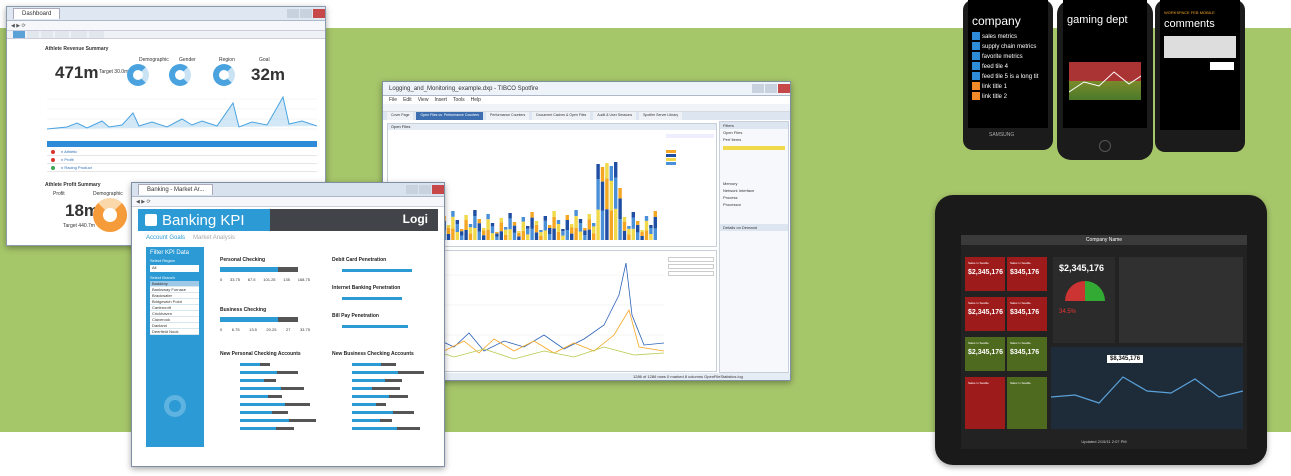 The width and height of the screenshot is (1291, 476). What do you see at coordinates (174, 268) in the screenshot?
I see `region-select: All` at bounding box center [174, 268].